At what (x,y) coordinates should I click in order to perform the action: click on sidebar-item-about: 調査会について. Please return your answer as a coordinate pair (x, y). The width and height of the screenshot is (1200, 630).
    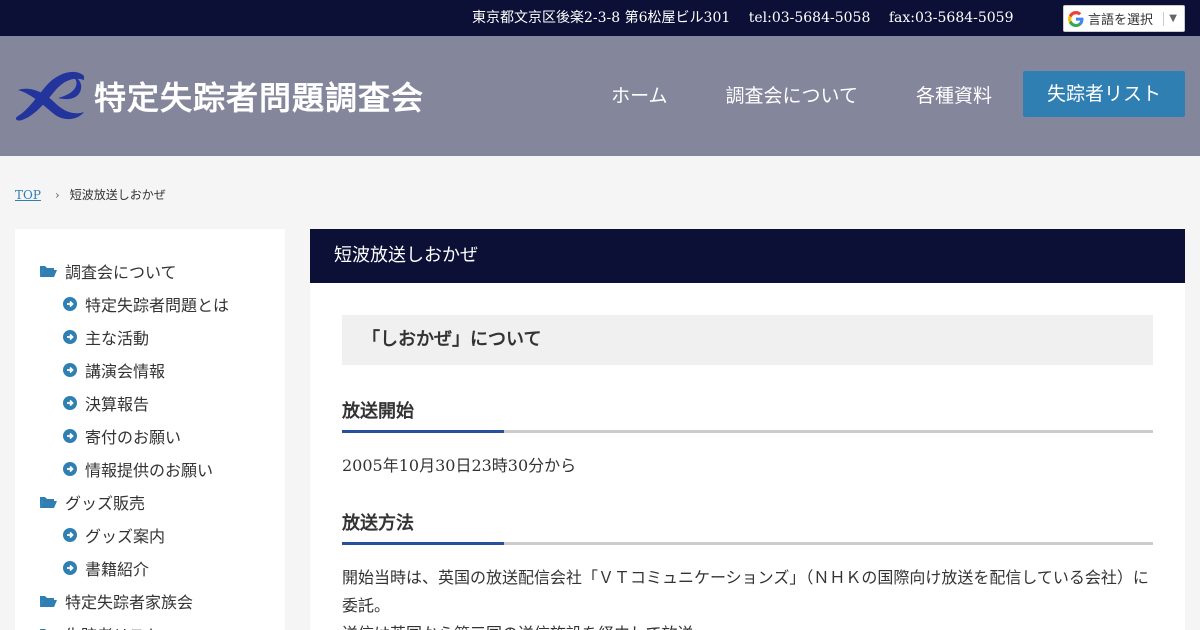
    Looking at the image, I should click on (108, 271).